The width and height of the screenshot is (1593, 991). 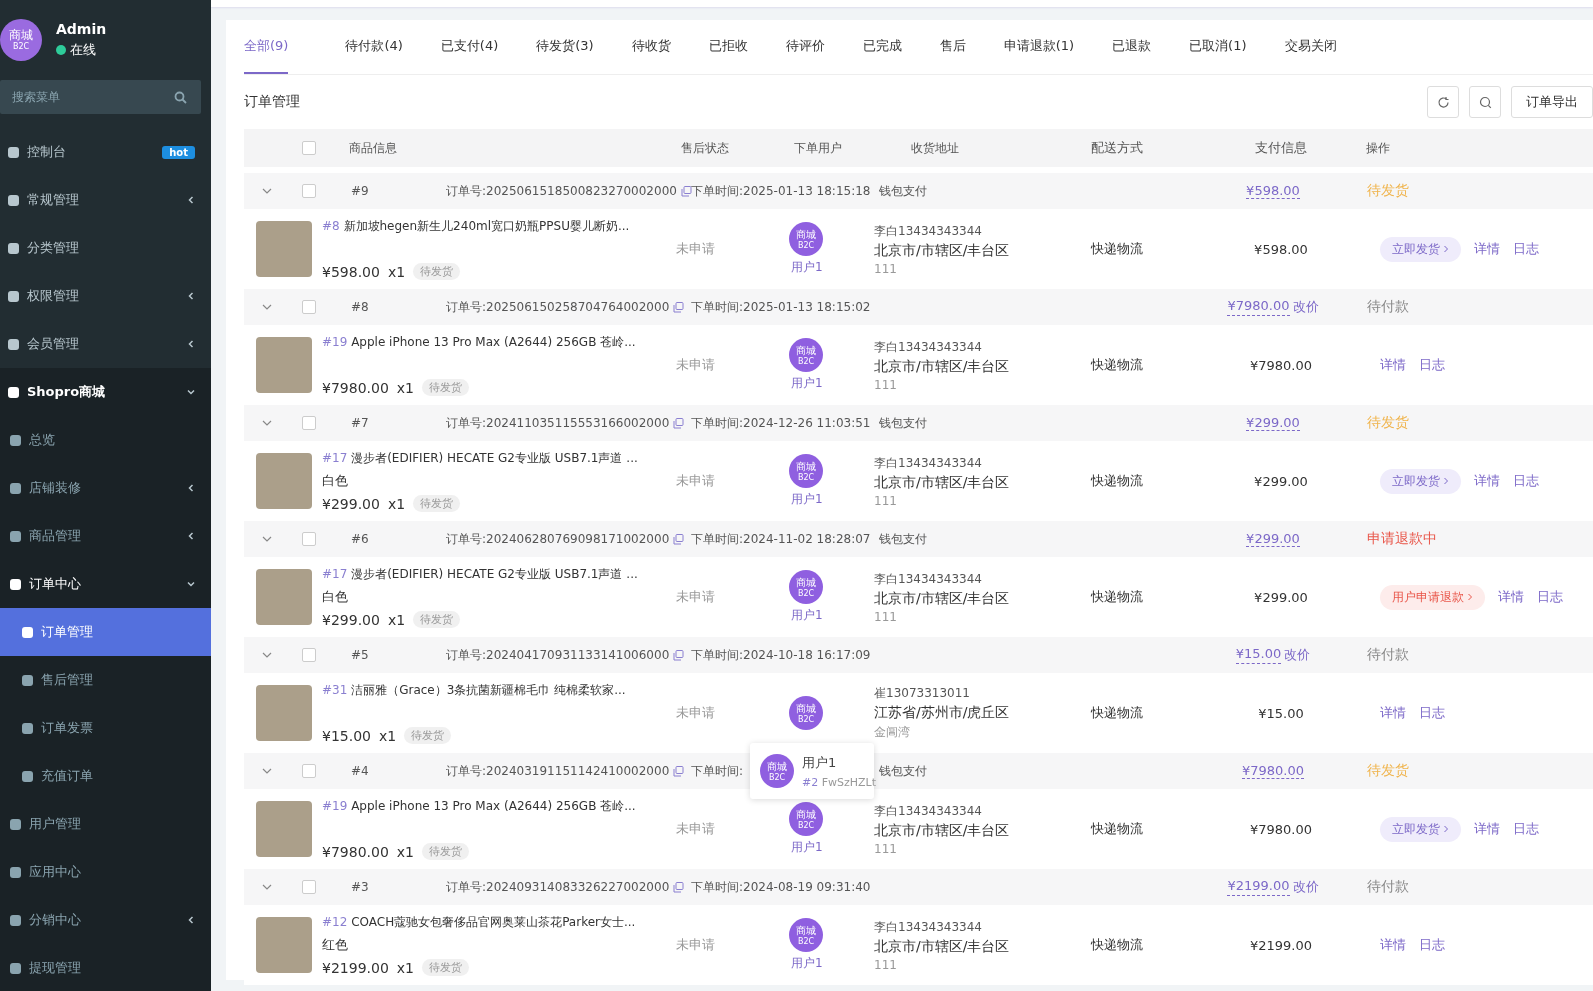 What do you see at coordinates (1273, 191) in the screenshot?
I see `order-amount: ¥598.00` at bounding box center [1273, 191].